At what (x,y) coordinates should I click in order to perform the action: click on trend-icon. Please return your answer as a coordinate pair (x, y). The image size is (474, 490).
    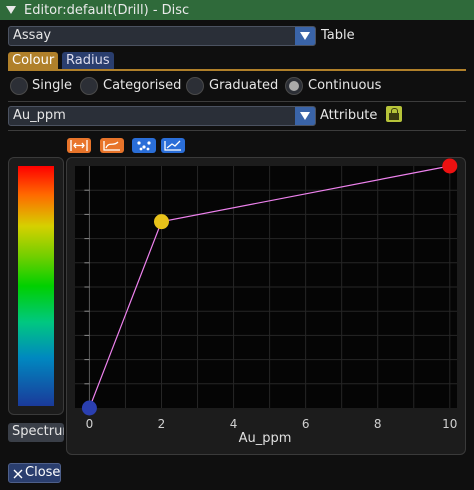
    Looking at the image, I should click on (173, 145).